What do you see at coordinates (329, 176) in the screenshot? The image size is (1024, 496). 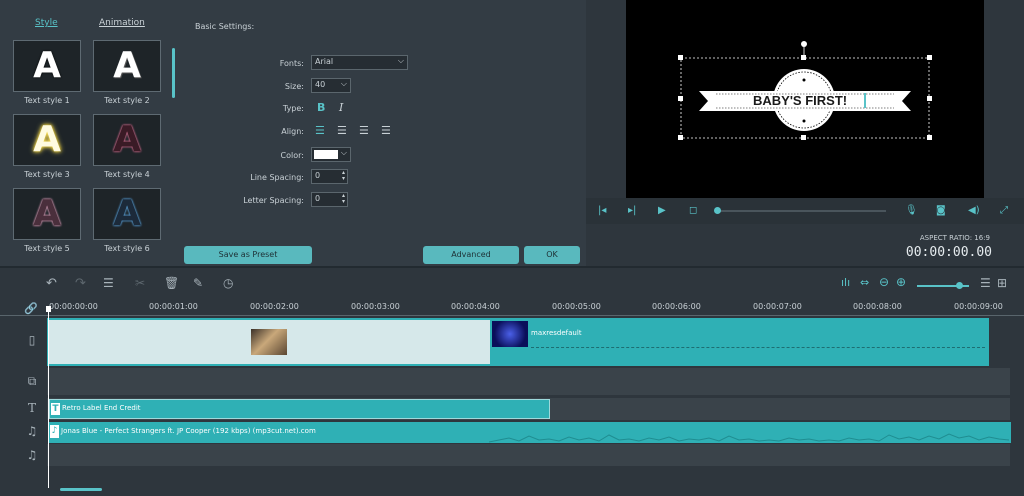 I see `line-spacing-stepper: 0 ▴ ▾` at bounding box center [329, 176].